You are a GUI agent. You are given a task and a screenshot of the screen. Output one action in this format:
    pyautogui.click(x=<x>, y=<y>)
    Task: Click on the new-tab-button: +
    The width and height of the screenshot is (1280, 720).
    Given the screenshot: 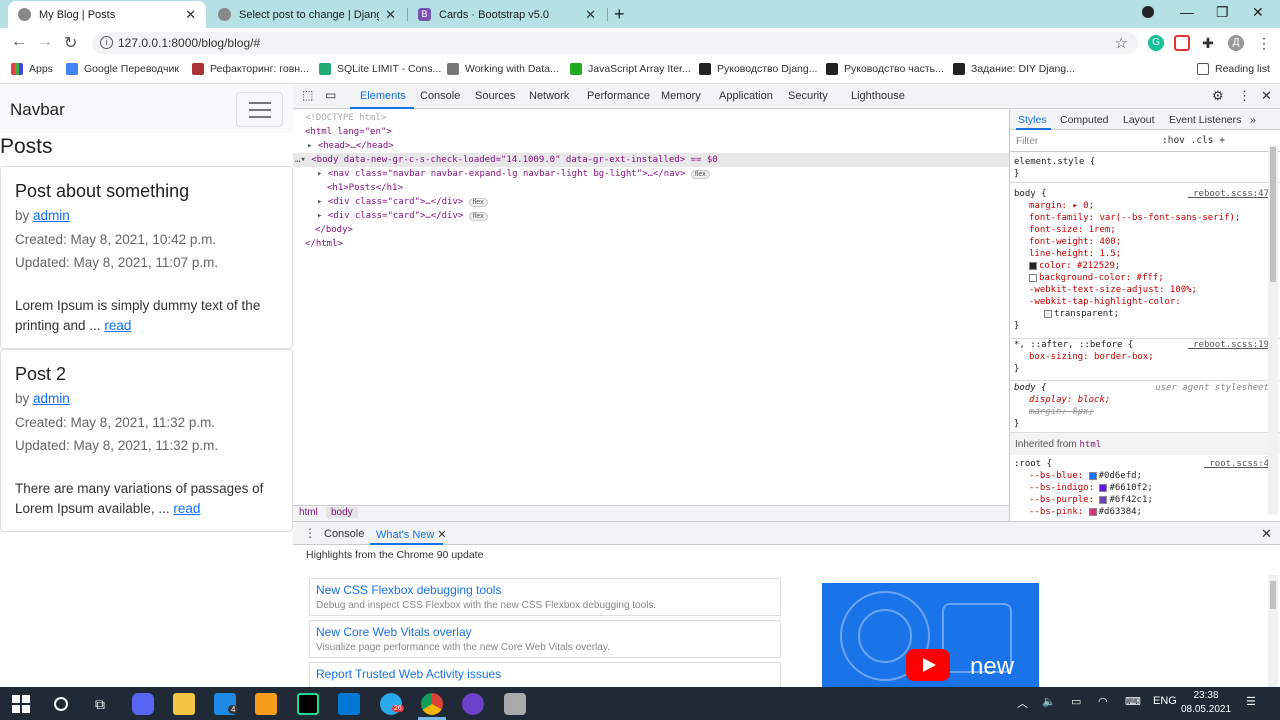 What is the action you would take?
    pyautogui.click(x=619, y=14)
    